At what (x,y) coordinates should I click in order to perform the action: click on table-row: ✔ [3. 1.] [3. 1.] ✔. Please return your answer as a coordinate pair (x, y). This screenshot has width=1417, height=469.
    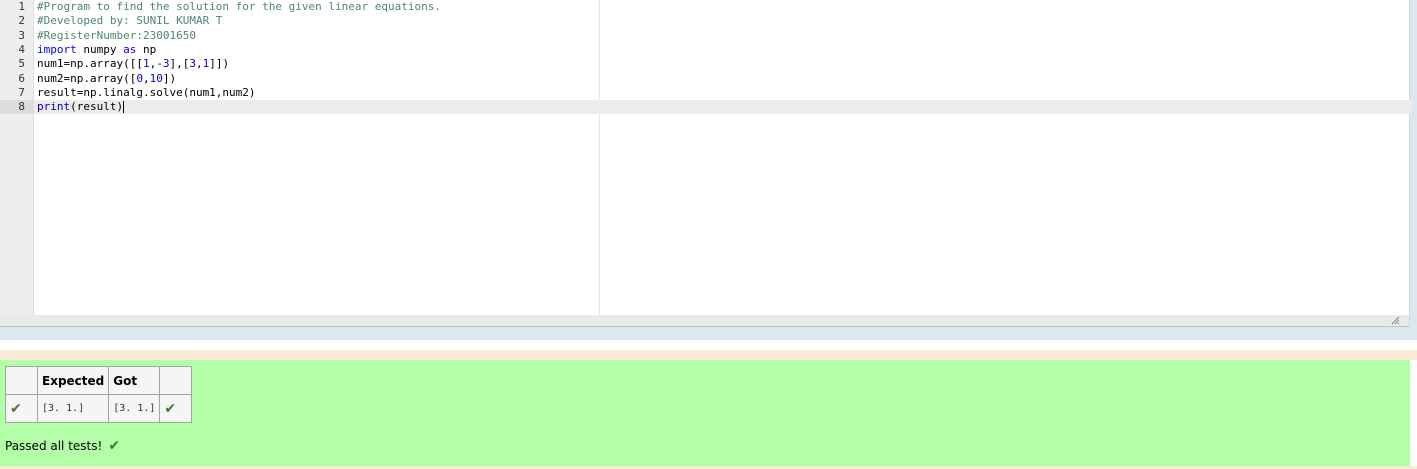
    Looking at the image, I should click on (99, 408).